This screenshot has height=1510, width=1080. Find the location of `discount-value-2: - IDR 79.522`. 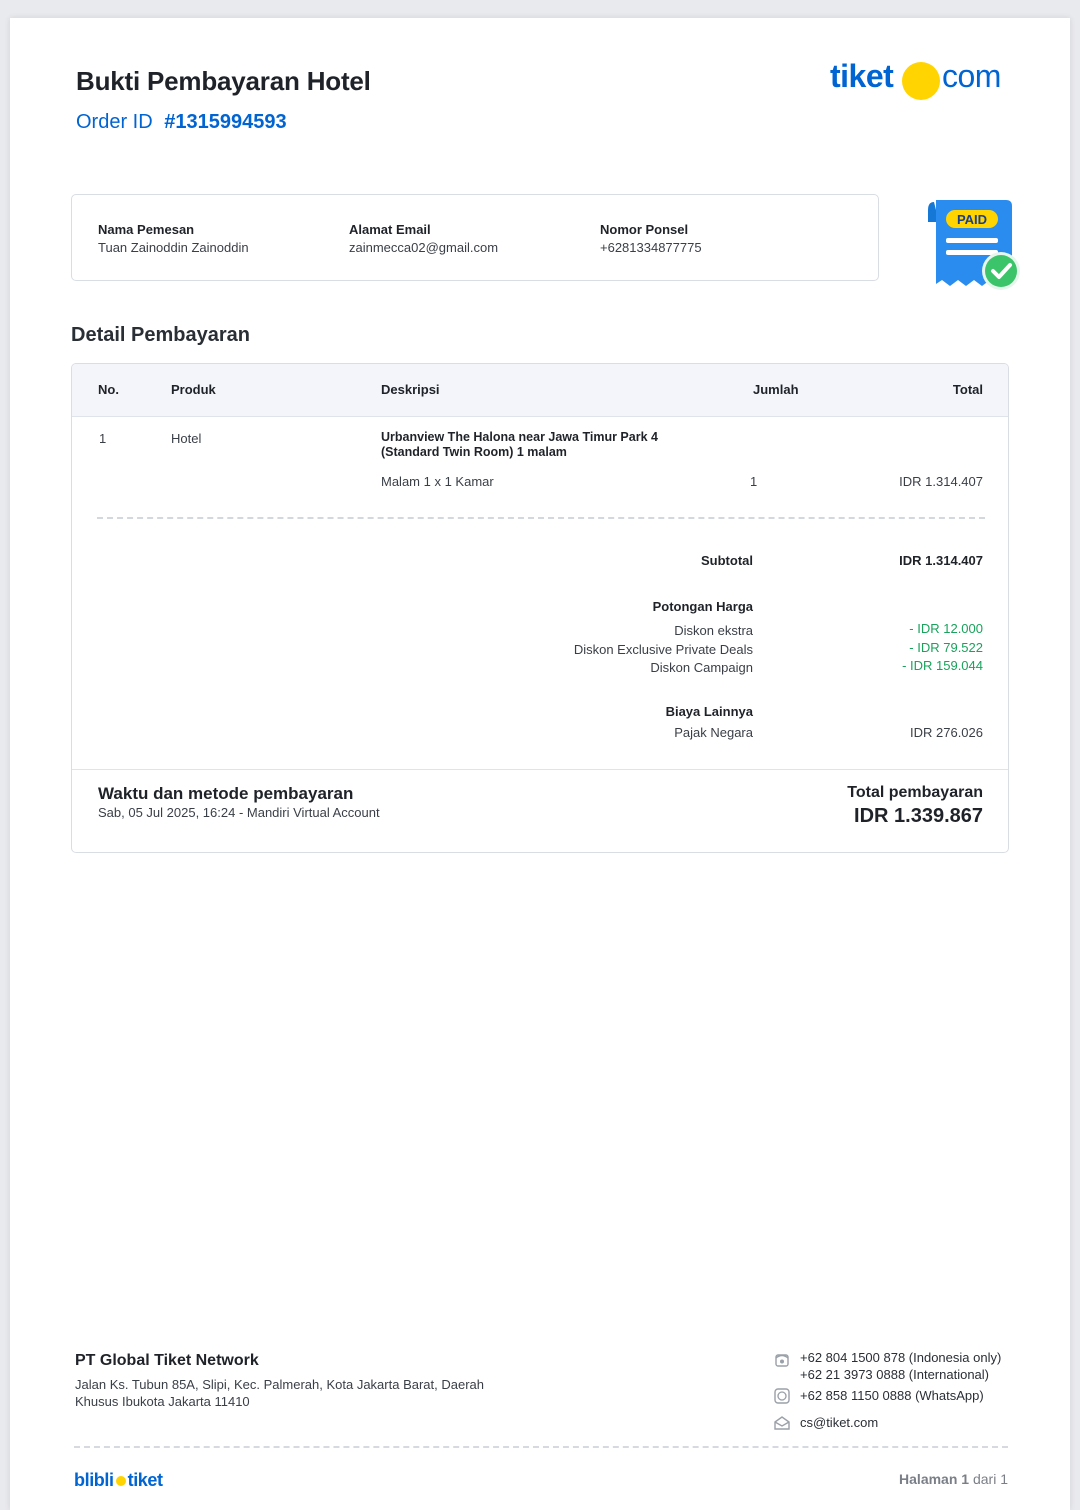

discount-value-2: - IDR 79.522 is located at coordinates (946, 647).